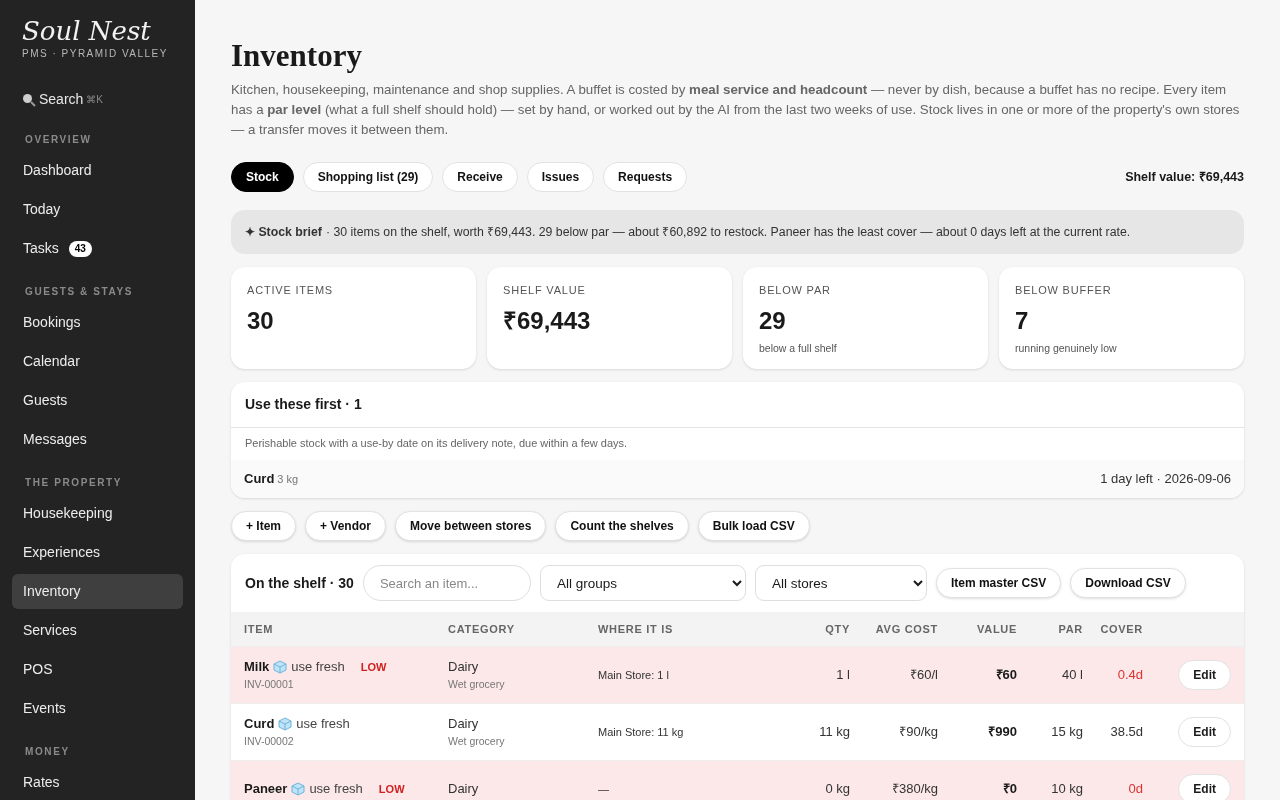  Describe the element at coordinates (641, 732) in the screenshot. I see `table-cell-text: Main Store: 11 kg` at that location.